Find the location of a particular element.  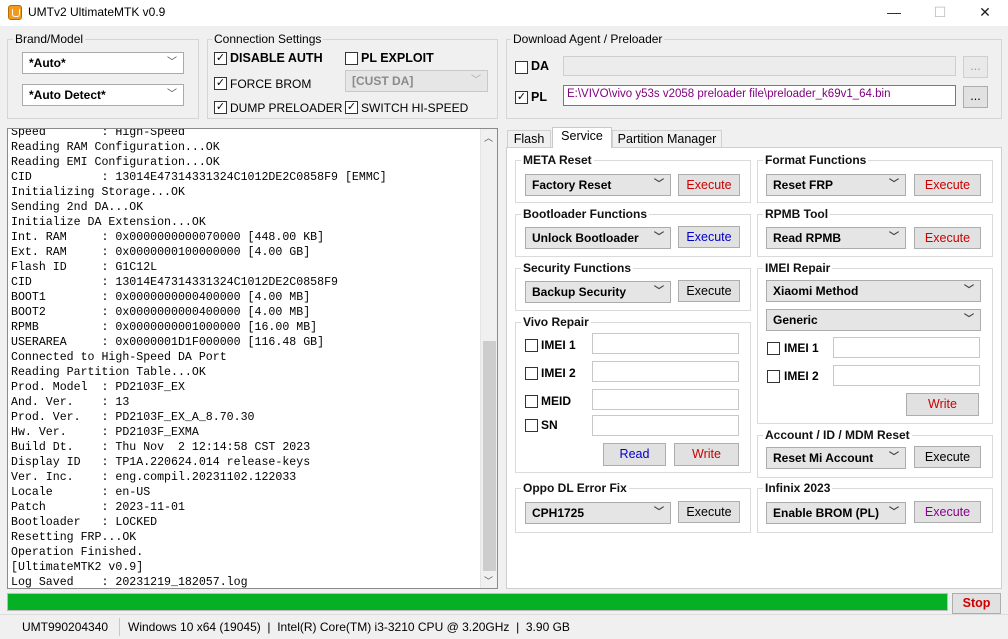

rpmb-tool-select: Read RPMB ﹀ is located at coordinates (836, 238).